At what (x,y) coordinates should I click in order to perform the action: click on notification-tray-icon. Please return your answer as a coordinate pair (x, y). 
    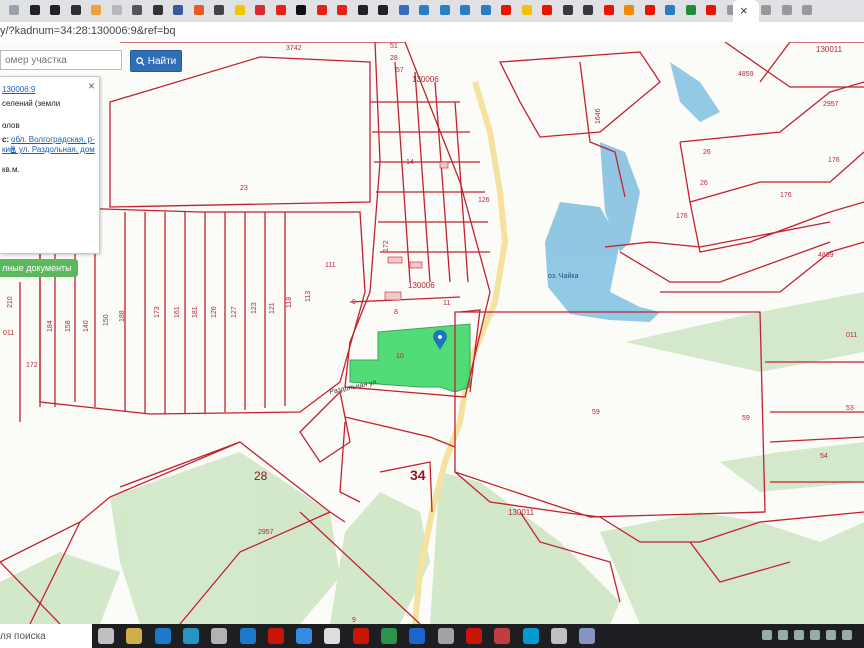
    Looking at the image, I should click on (847, 635).